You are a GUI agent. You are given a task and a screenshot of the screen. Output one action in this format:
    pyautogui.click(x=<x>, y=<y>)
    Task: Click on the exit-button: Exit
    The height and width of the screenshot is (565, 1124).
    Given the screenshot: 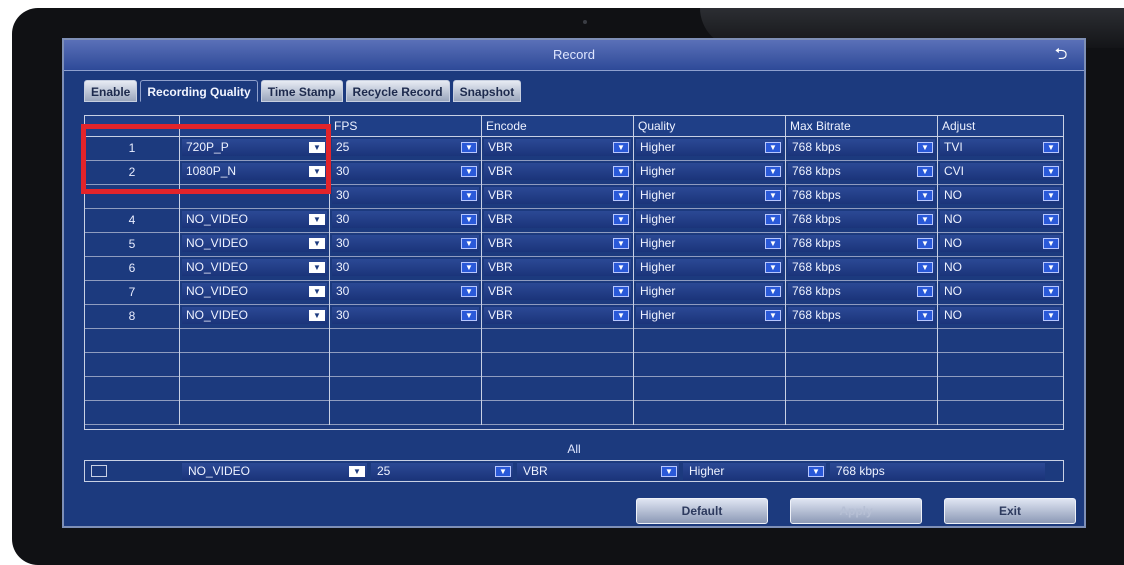 What is the action you would take?
    pyautogui.click(x=1010, y=511)
    